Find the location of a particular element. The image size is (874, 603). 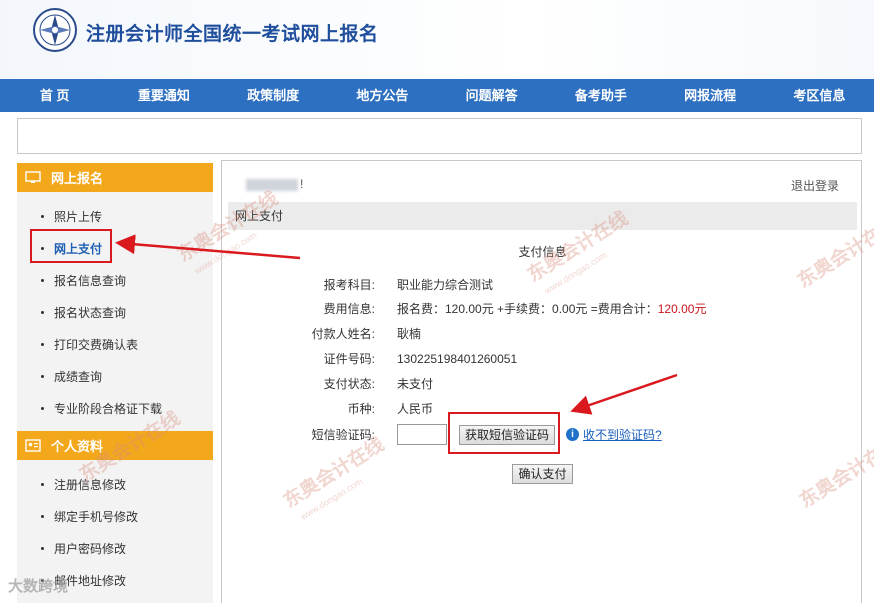

row-label: 支付状态: is located at coordinates (349, 384).